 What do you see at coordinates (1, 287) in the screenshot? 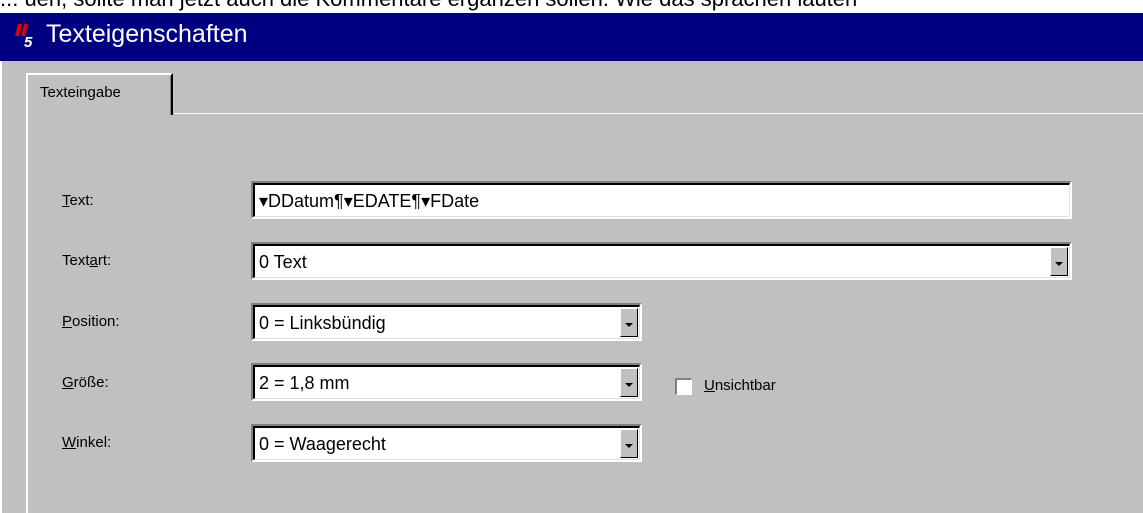
I see `window-frame-edge` at bounding box center [1, 287].